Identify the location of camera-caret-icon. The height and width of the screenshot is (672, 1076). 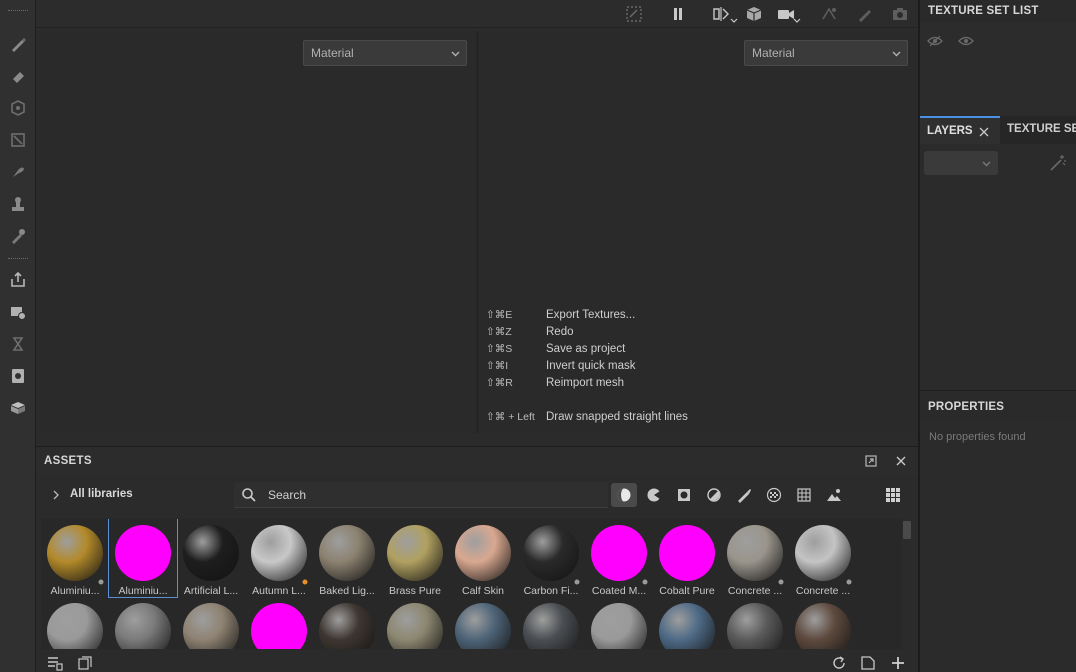
(797, 21).